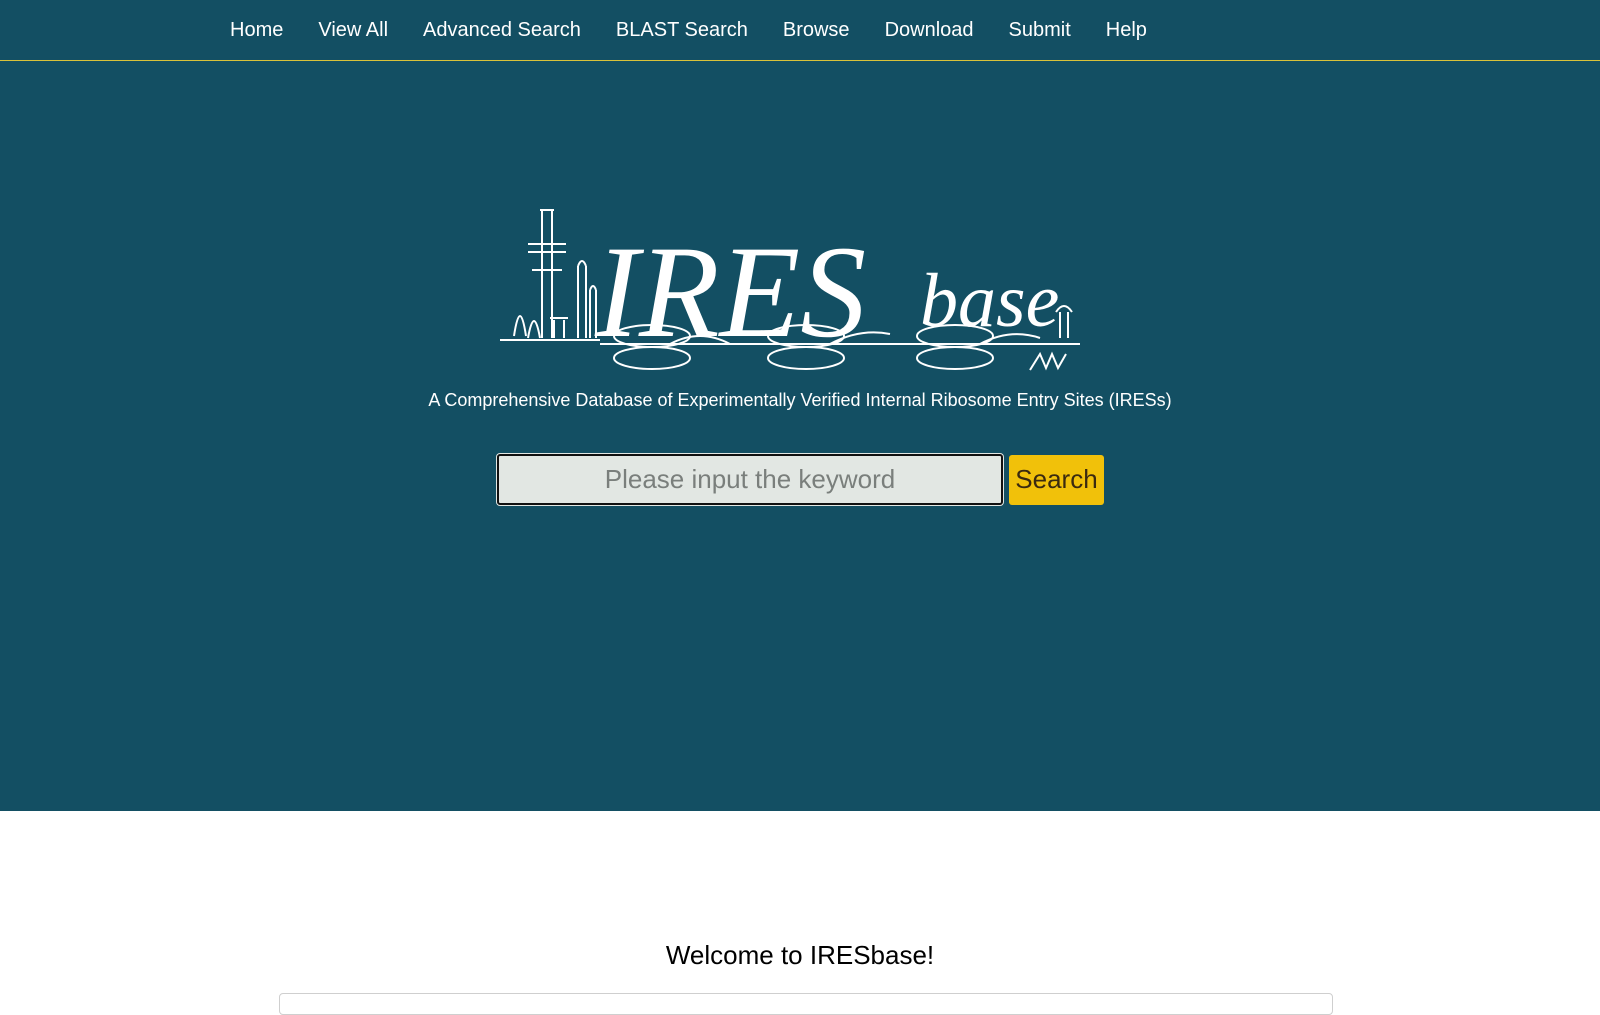 The image size is (1600, 1015). I want to click on search-input, so click(750, 479).